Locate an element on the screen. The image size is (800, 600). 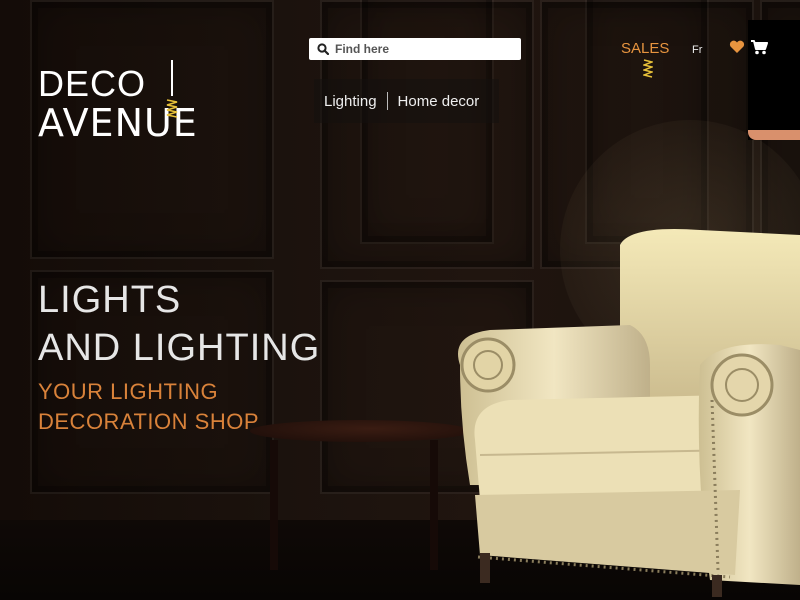
cart-icon is located at coordinates (759, 47).